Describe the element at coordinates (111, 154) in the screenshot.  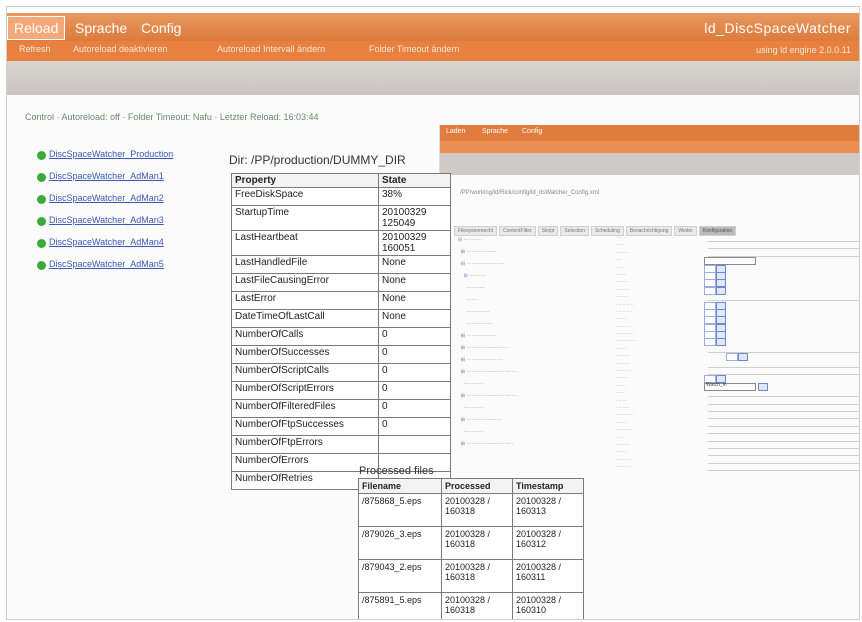
I see `watcher-link: DiscSpaceWatcher_Production` at that location.